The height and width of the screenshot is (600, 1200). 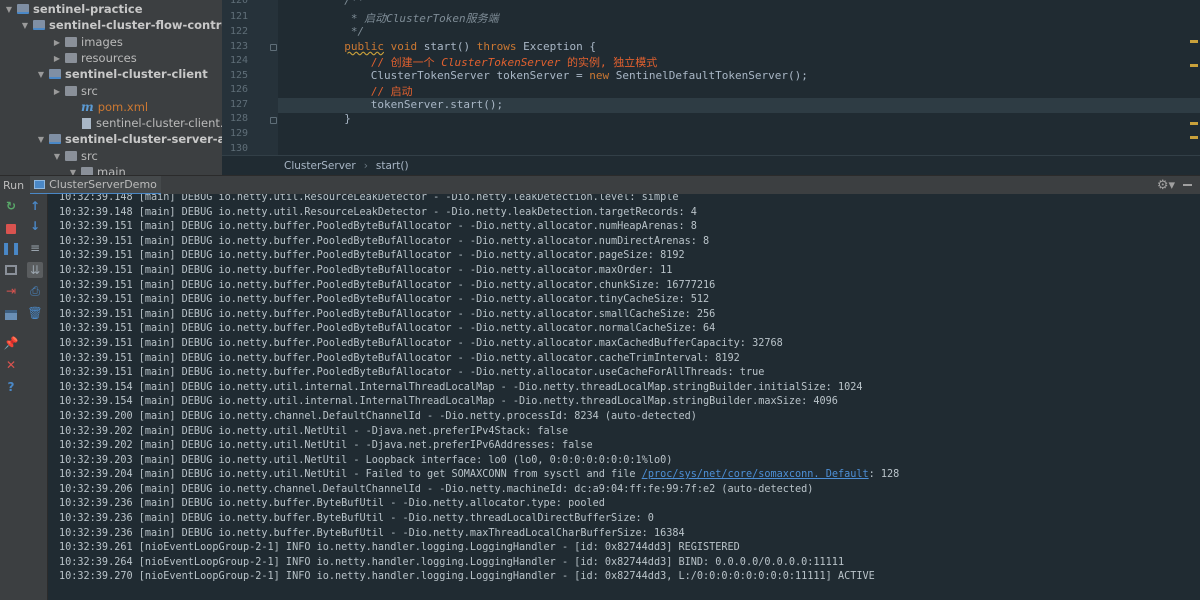 I want to click on code-line: /**, so click(x=739, y=4).